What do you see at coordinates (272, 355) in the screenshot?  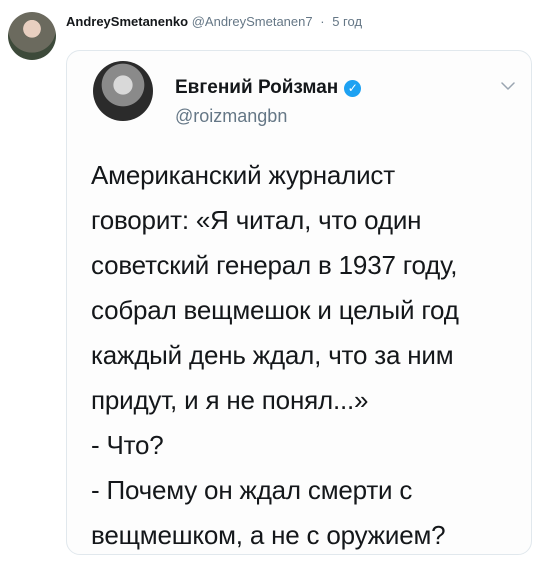 I see `tweet-text-line: каждый день ждал, что за ним` at bounding box center [272, 355].